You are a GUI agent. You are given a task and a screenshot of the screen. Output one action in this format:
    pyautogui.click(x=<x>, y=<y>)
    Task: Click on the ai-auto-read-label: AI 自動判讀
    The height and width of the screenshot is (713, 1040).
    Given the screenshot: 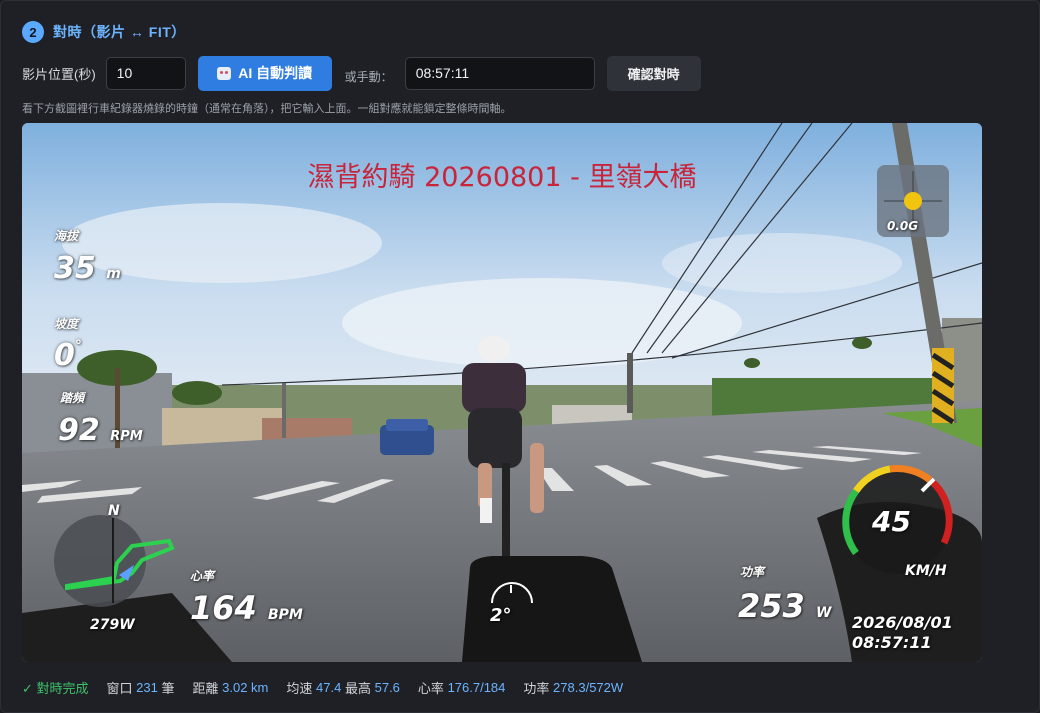 What is the action you would take?
    pyautogui.click(x=275, y=73)
    